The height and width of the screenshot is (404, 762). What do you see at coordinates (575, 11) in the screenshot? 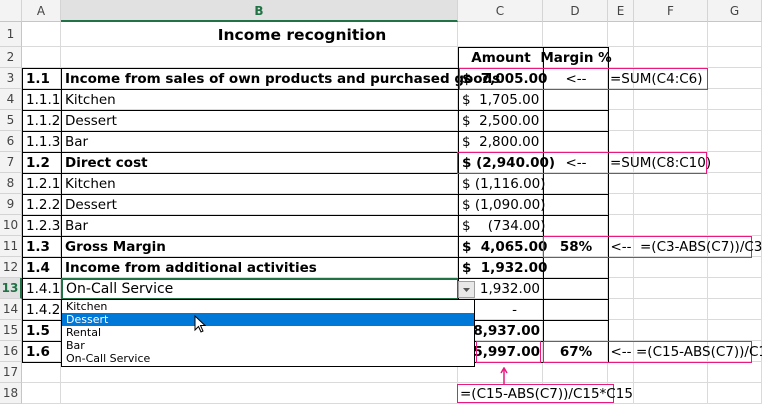
I see `column-header-d: D` at bounding box center [575, 11].